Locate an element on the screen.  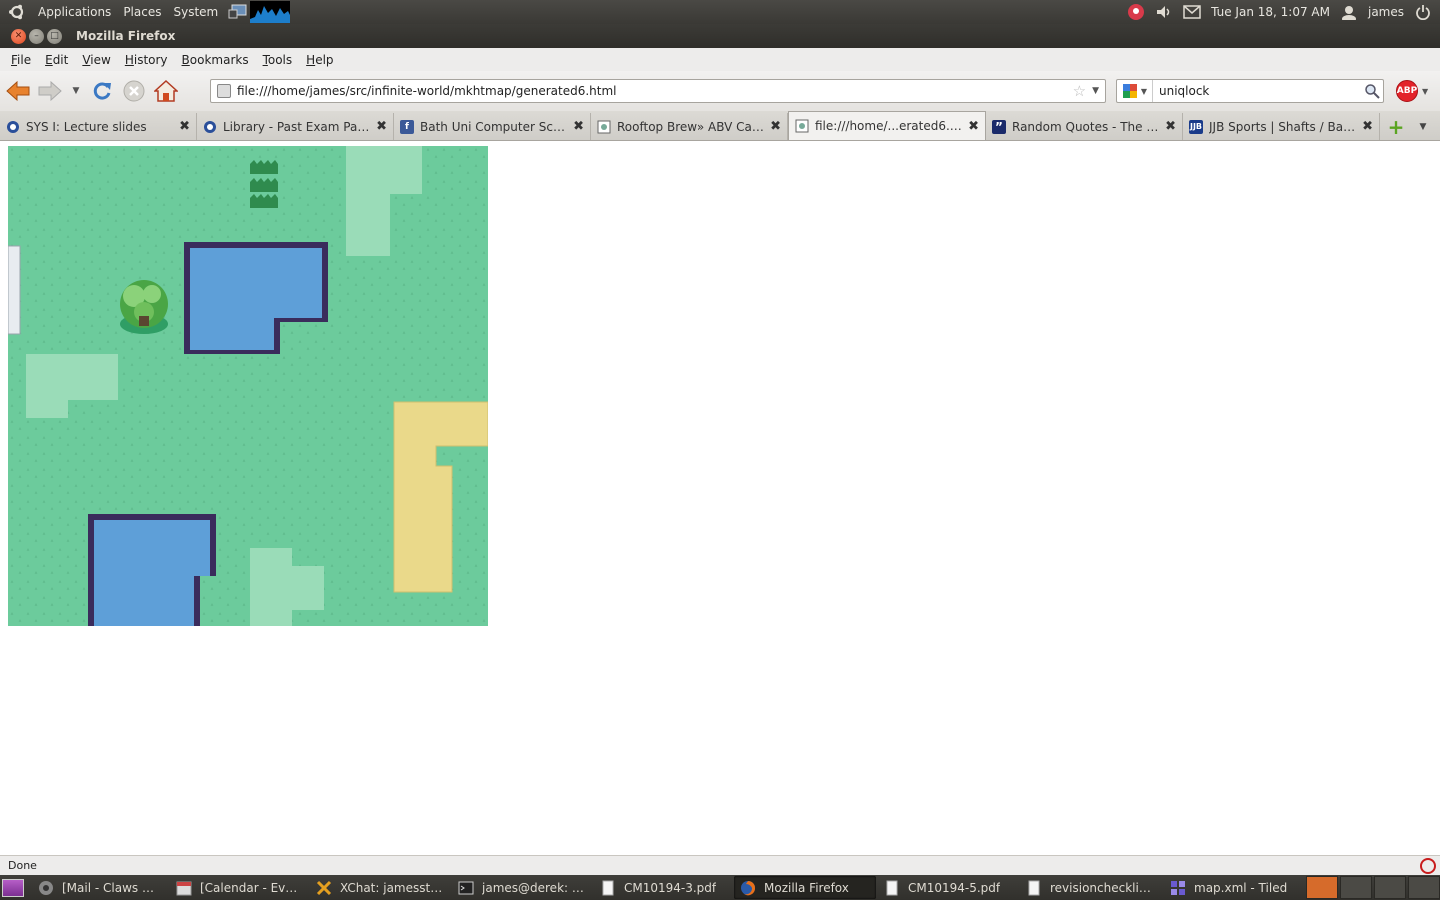
menu-file: File is located at coordinates (21, 60).